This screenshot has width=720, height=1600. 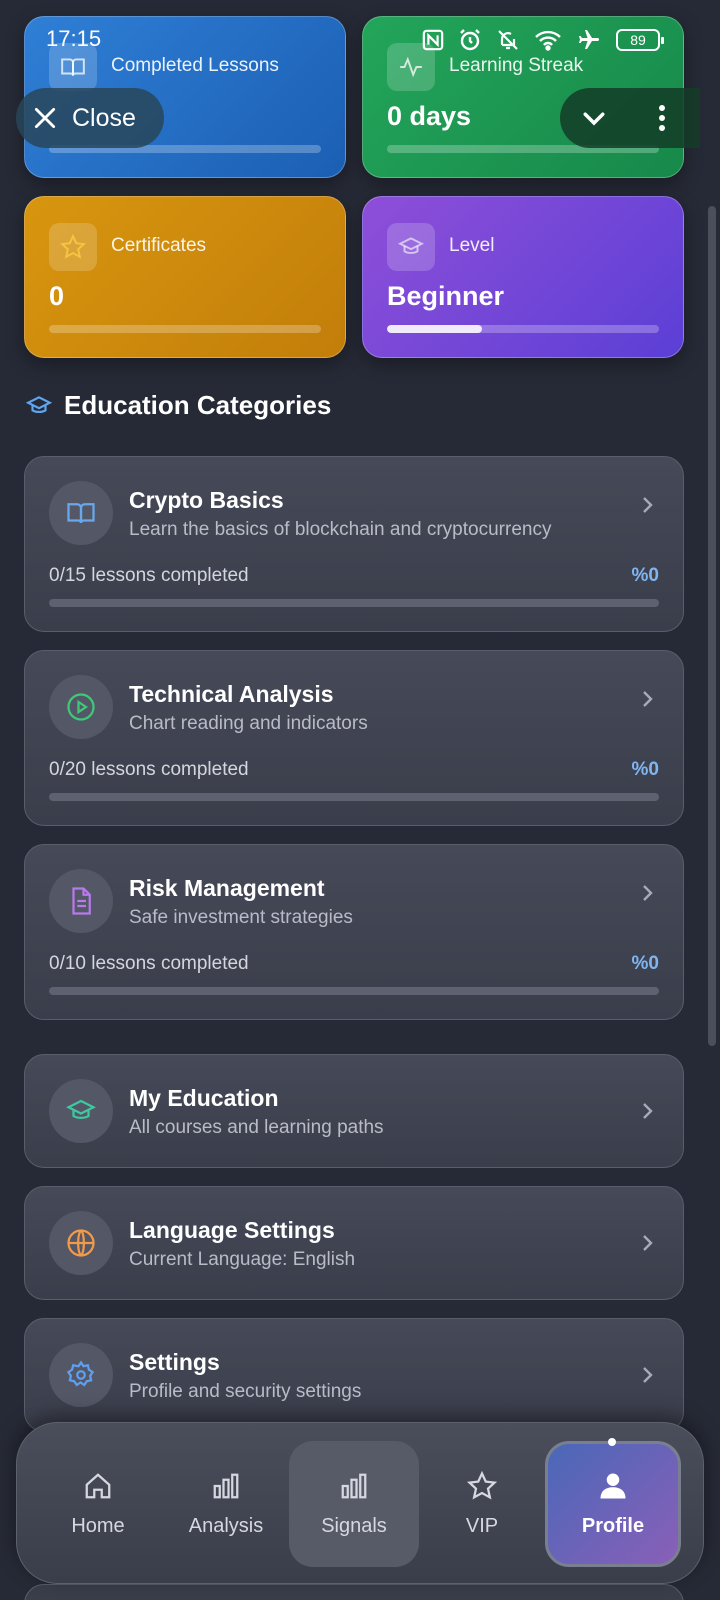 I want to click on category-title: Crypto Basics, so click(x=206, y=500).